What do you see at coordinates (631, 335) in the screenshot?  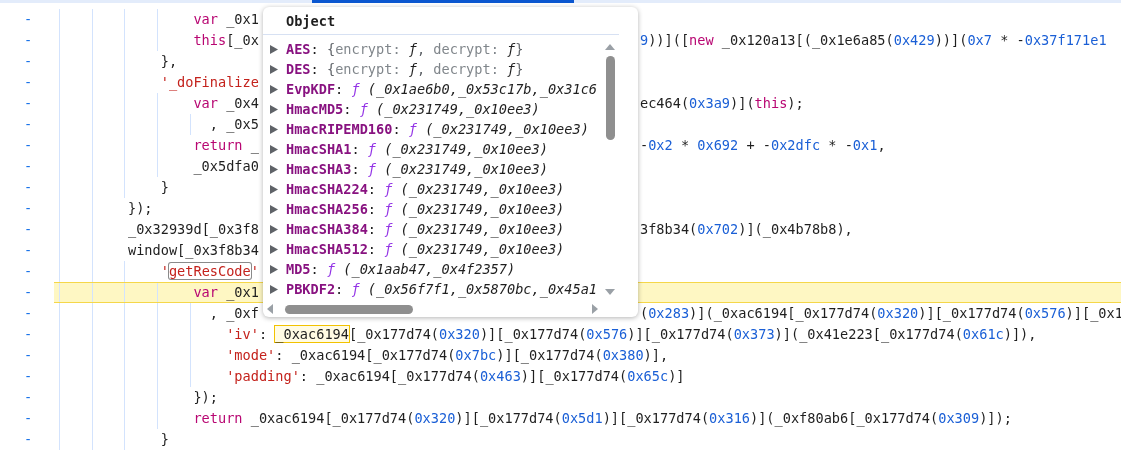 I see `code-text: 'iv': _0xac6194[_0x177d74(0x320)][_0x177d74(0x576)][_0x177d74(0x373)](_0x41e223[_0x177d74(0x61c)]),` at bounding box center [631, 335].